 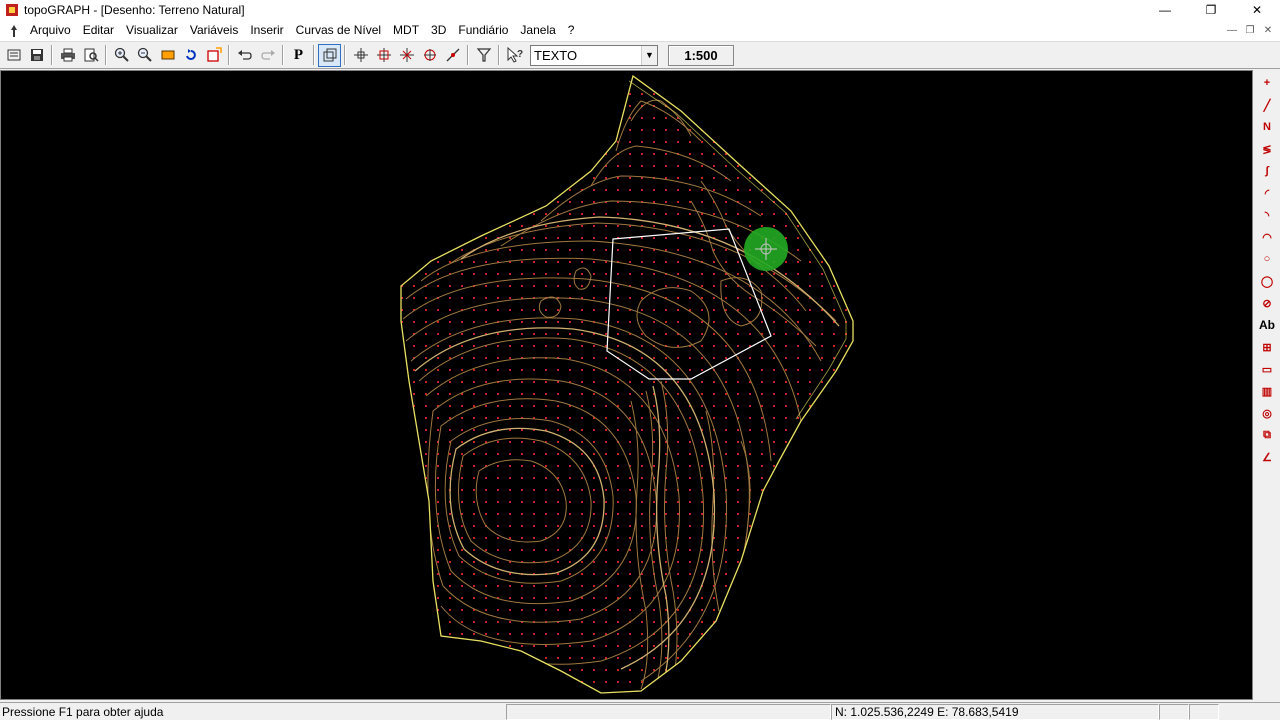 What do you see at coordinates (1268, 30) in the screenshot?
I see `doc-close-icon: ✕` at bounding box center [1268, 30].